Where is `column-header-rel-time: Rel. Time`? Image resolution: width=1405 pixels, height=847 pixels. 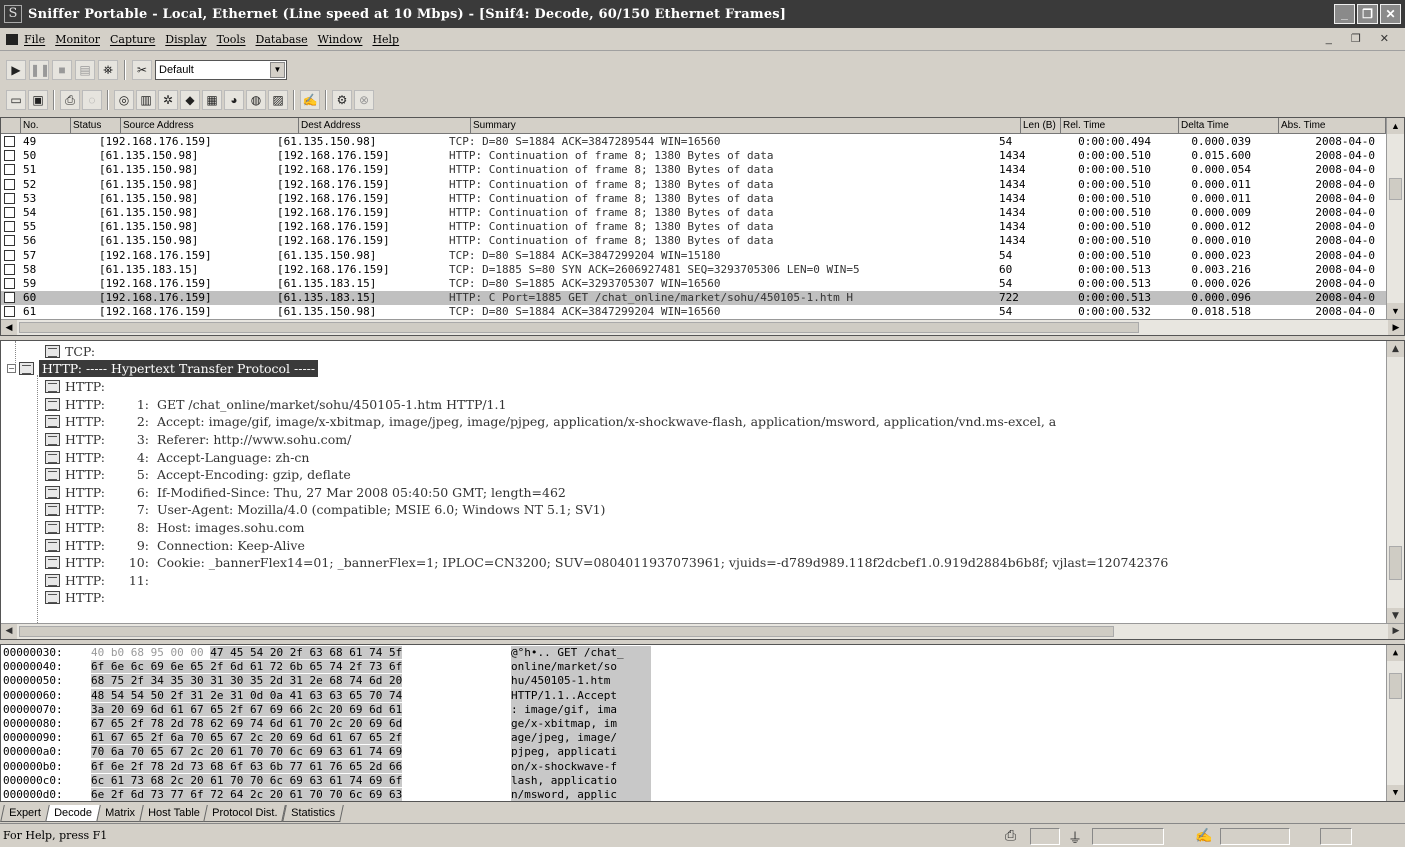
column-header-rel-time: Rel. Time is located at coordinates (1120, 126).